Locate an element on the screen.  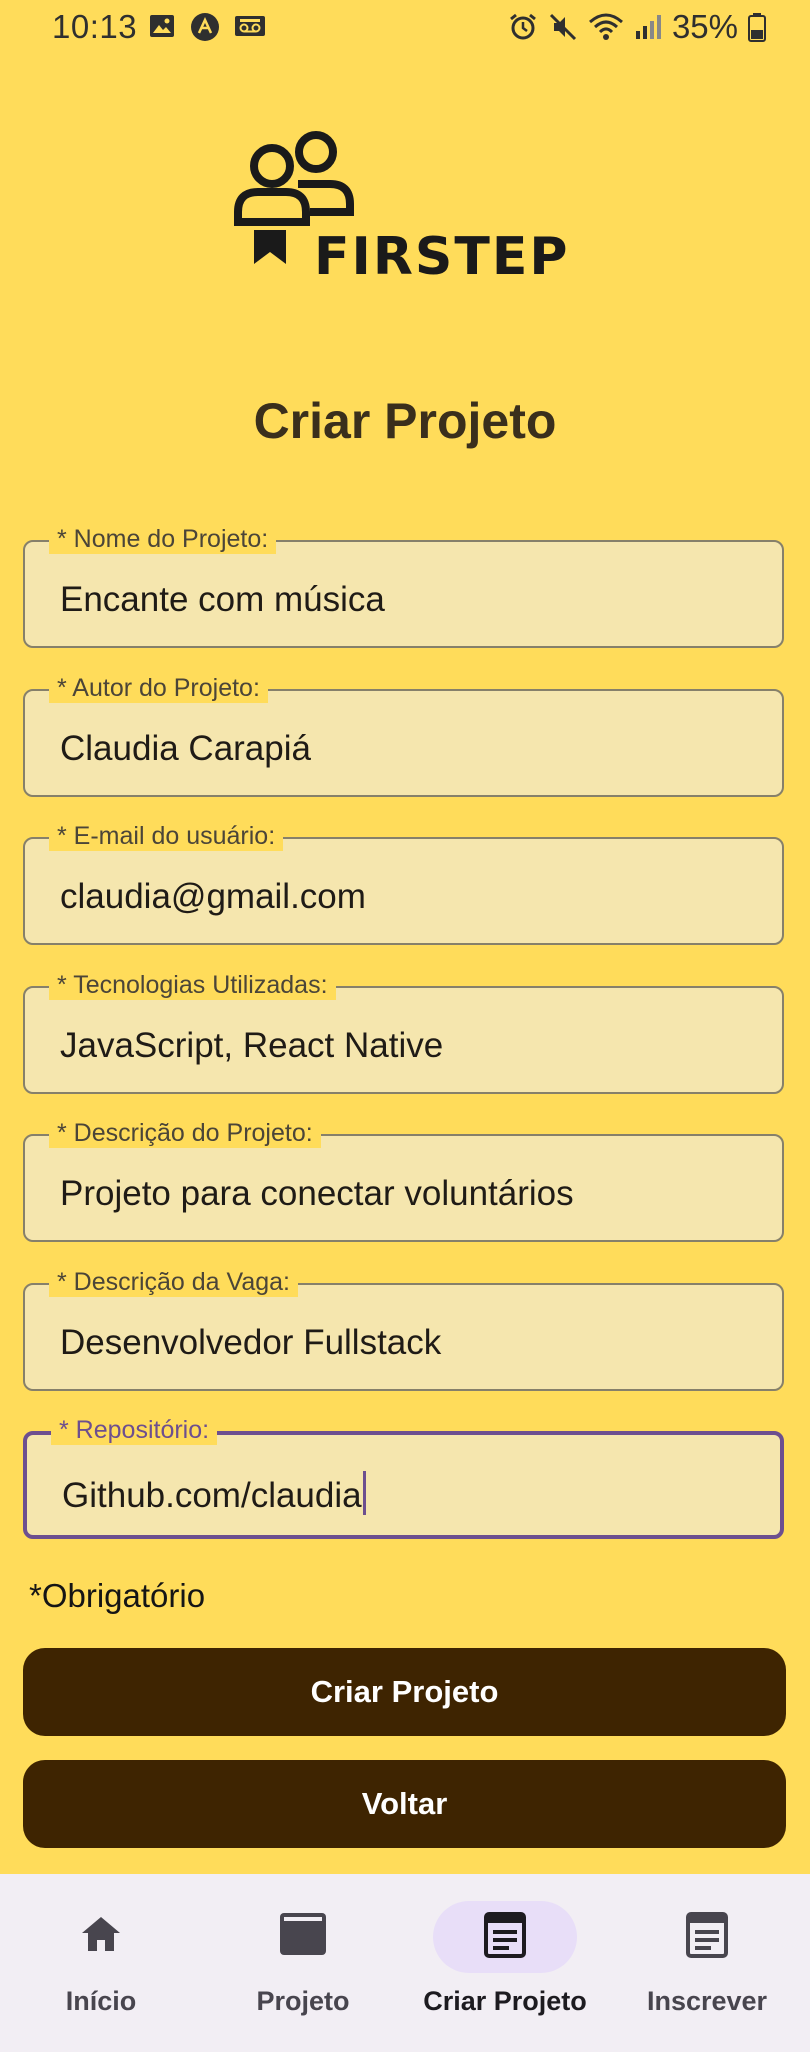
required-note: *Obrigatório is located at coordinates (117, 1595).